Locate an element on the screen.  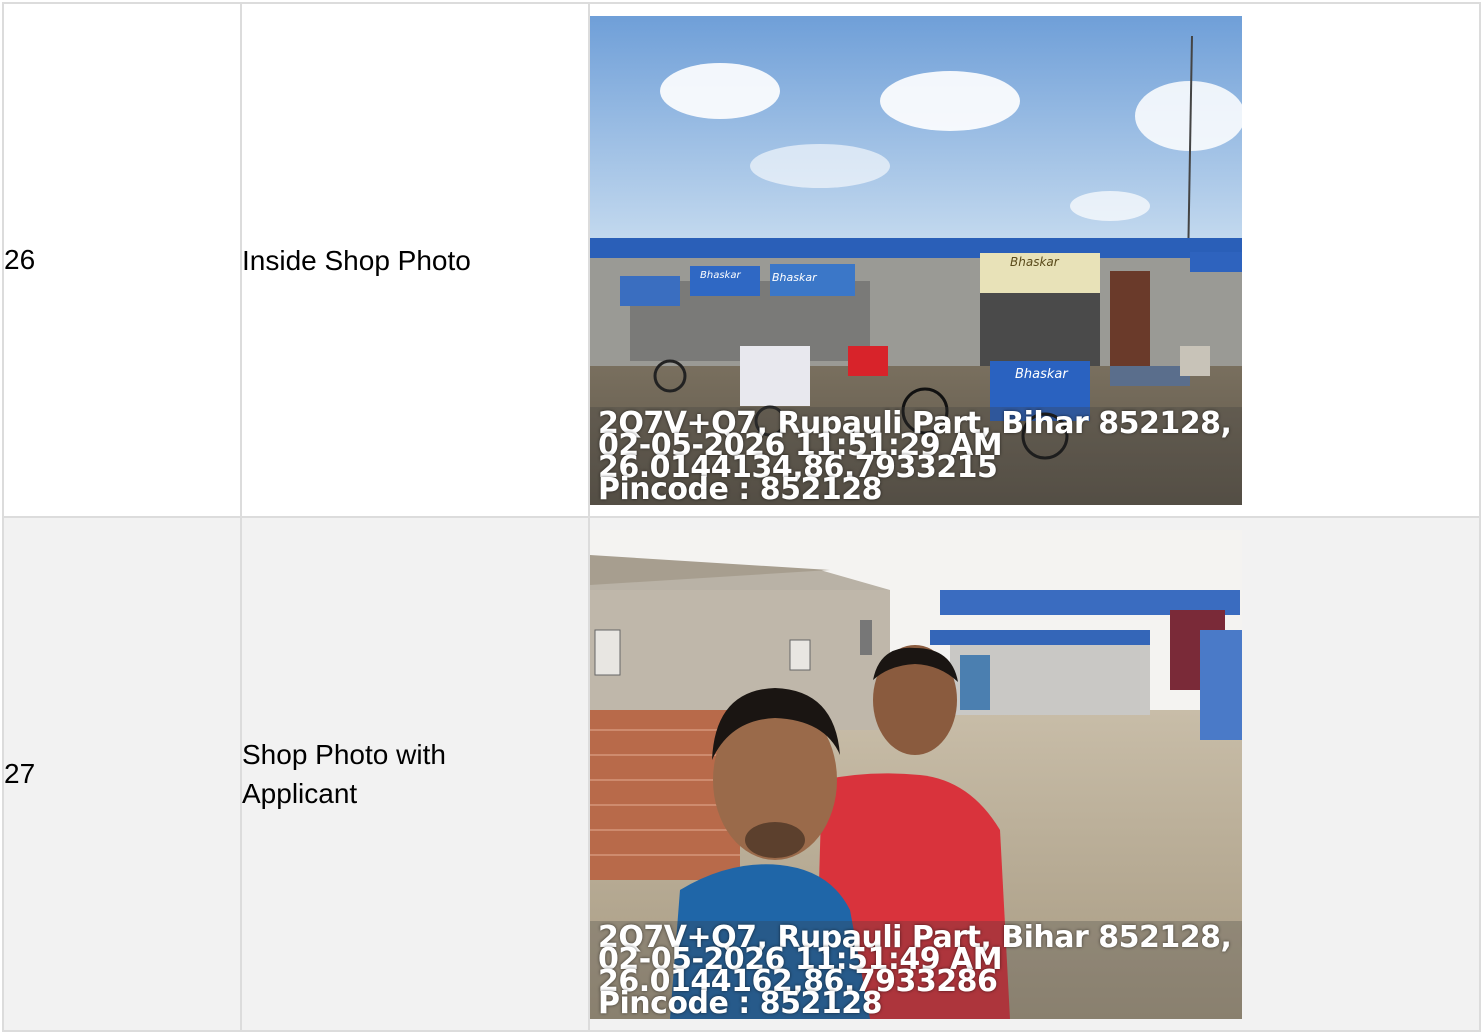
photo-label: Shop Photo with Applicant is located at coordinates (415, 774).